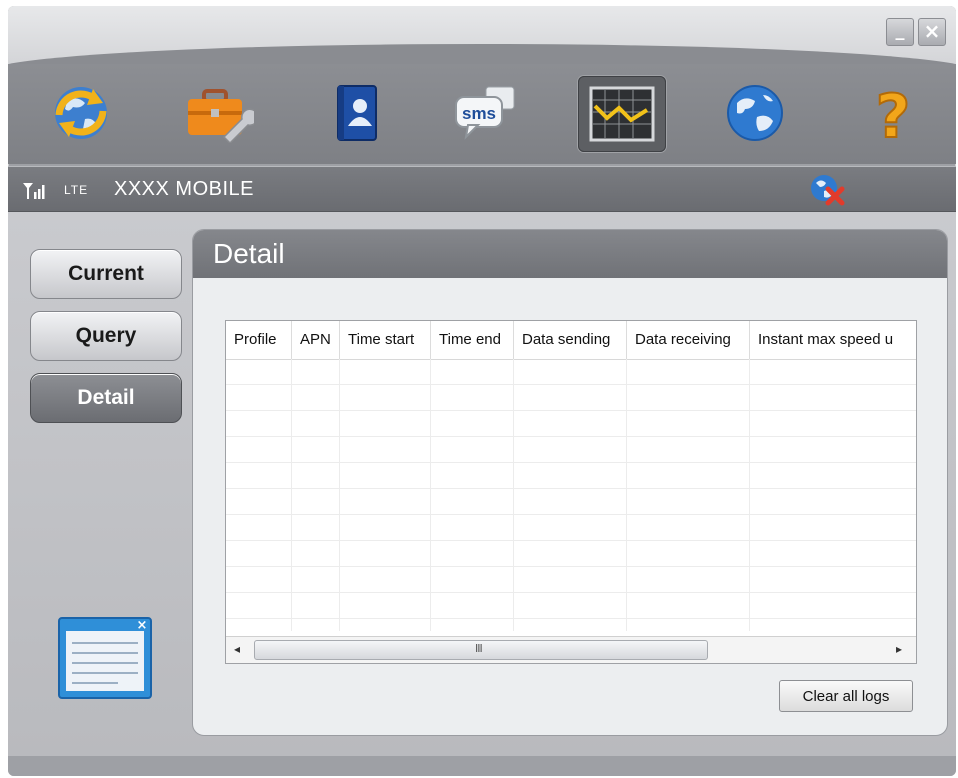 This screenshot has height=778, width=958. What do you see at coordinates (932, 32) in the screenshot?
I see `close-button: ×` at bounding box center [932, 32].